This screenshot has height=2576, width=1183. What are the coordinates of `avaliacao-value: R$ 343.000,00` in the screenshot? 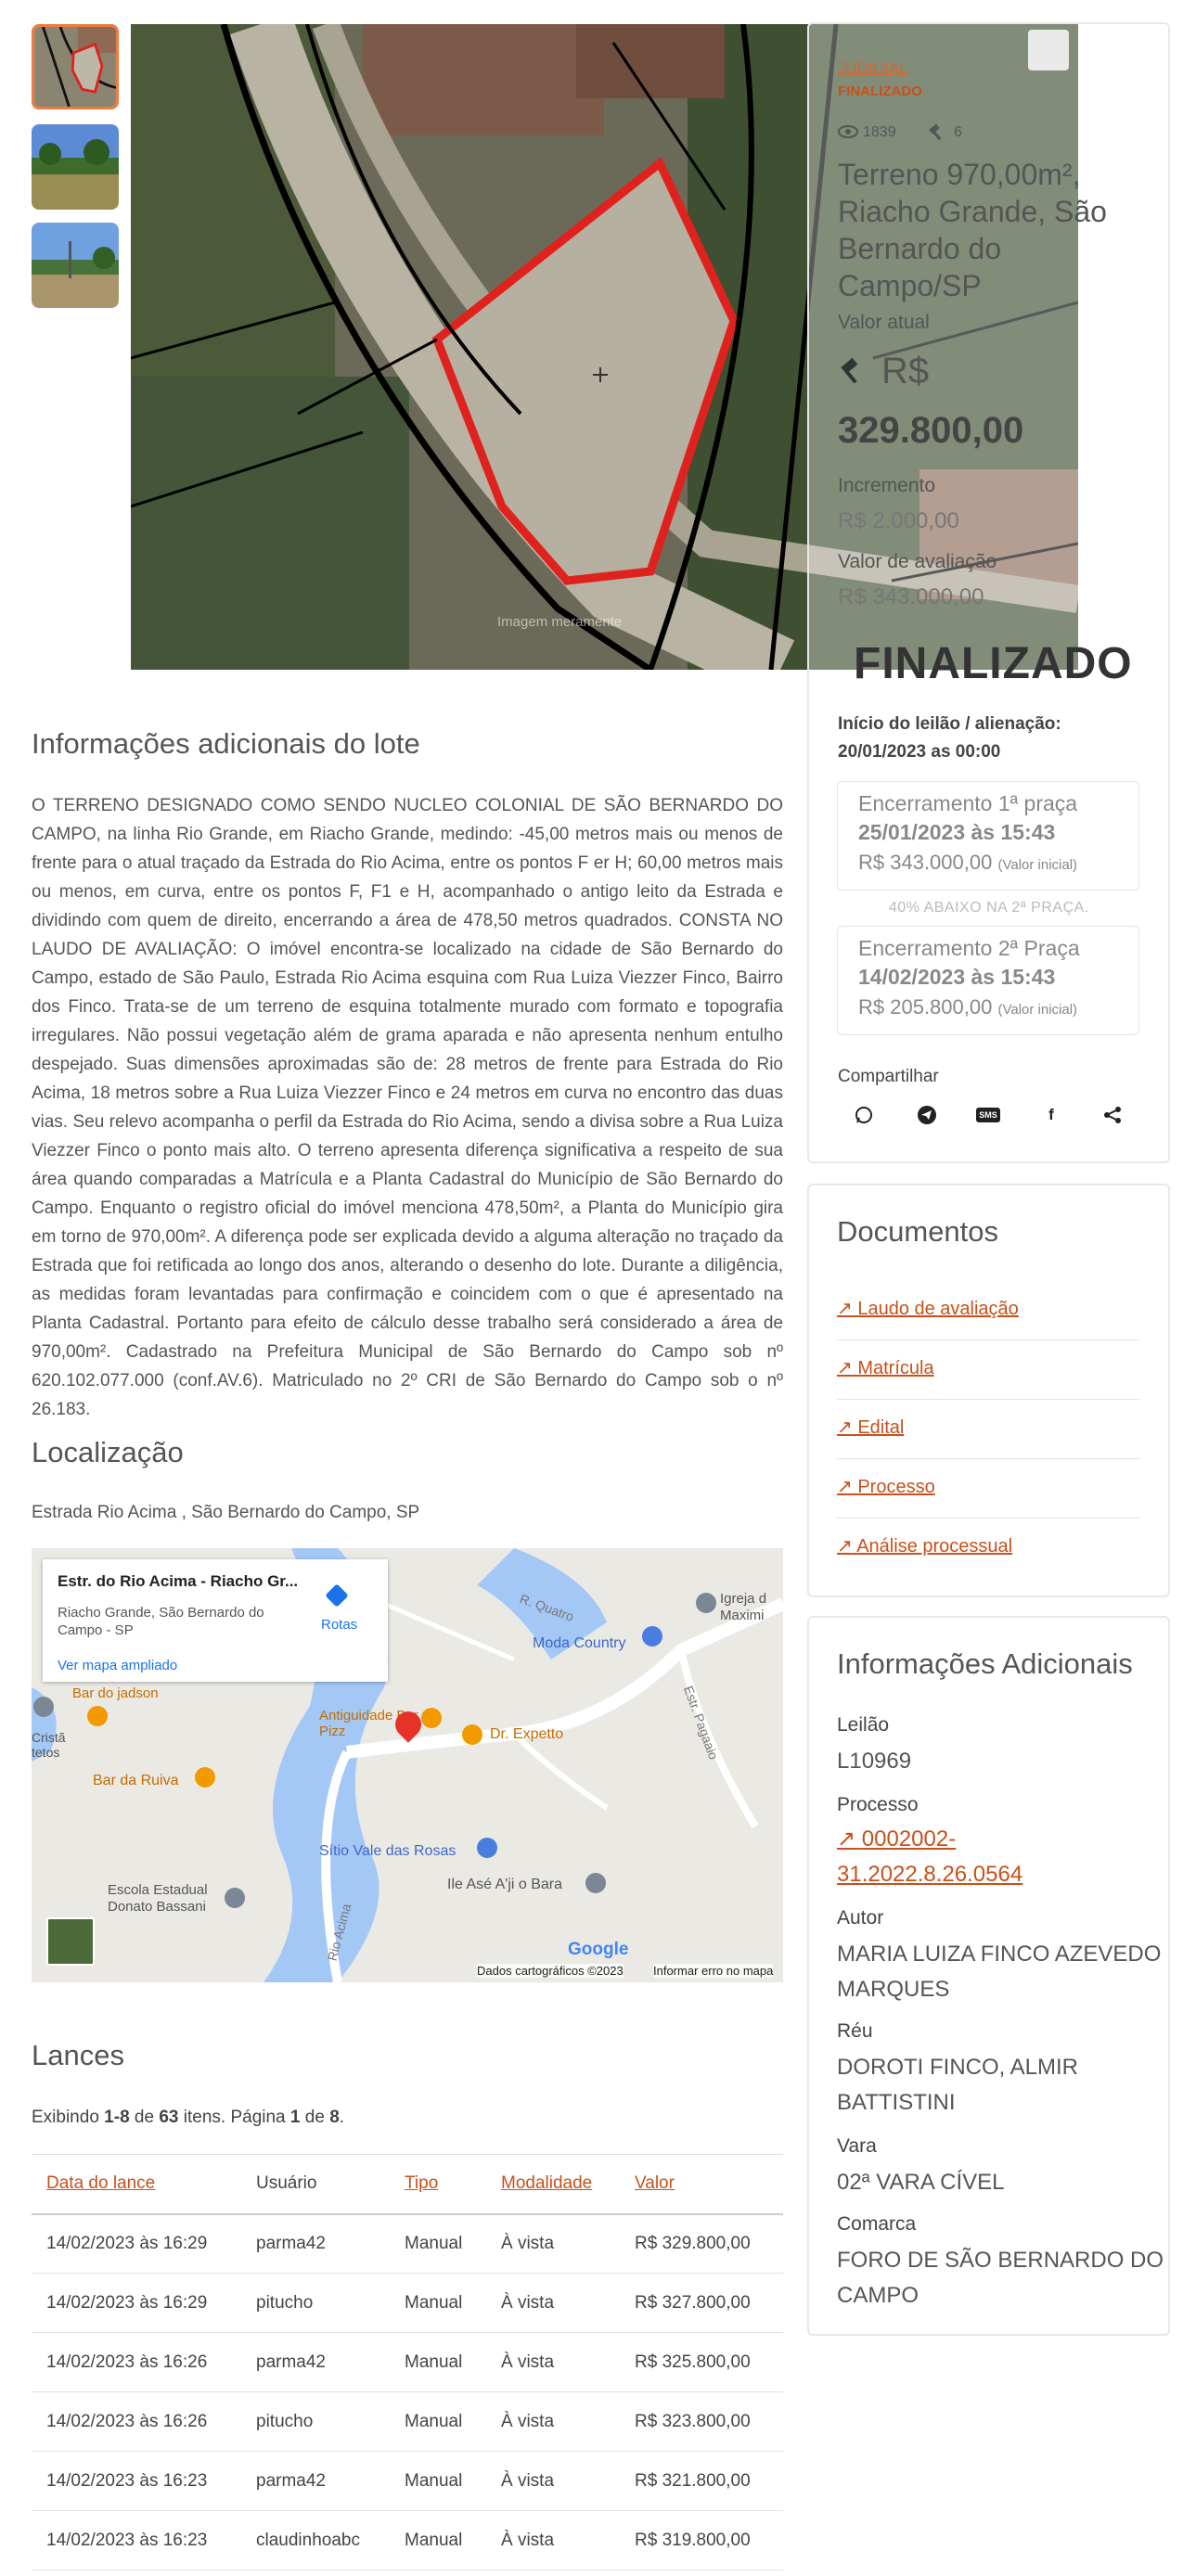 It's located at (911, 596).